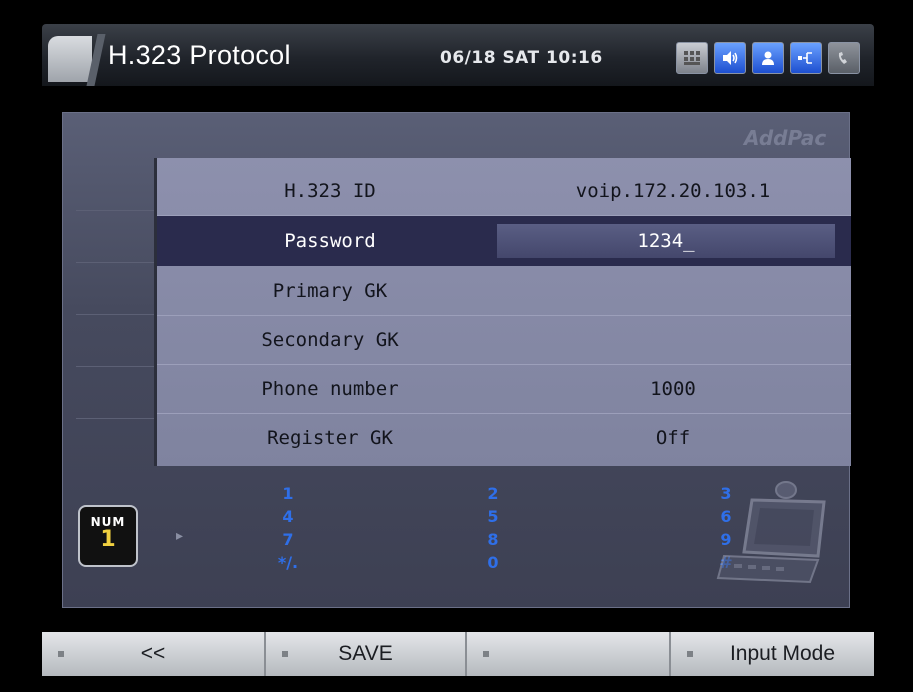 The width and height of the screenshot is (913, 692). What do you see at coordinates (330, 339) in the screenshot?
I see `setting-label: Secondary GK` at bounding box center [330, 339].